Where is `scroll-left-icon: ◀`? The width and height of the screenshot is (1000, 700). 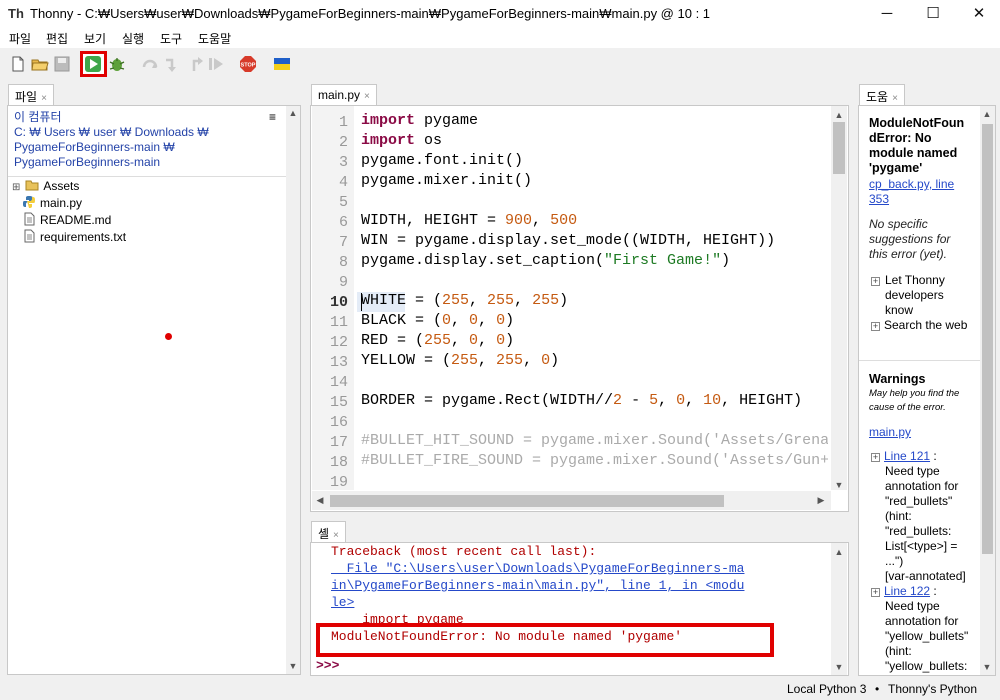 scroll-left-icon: ◀ is located at coordinates (320, 500).